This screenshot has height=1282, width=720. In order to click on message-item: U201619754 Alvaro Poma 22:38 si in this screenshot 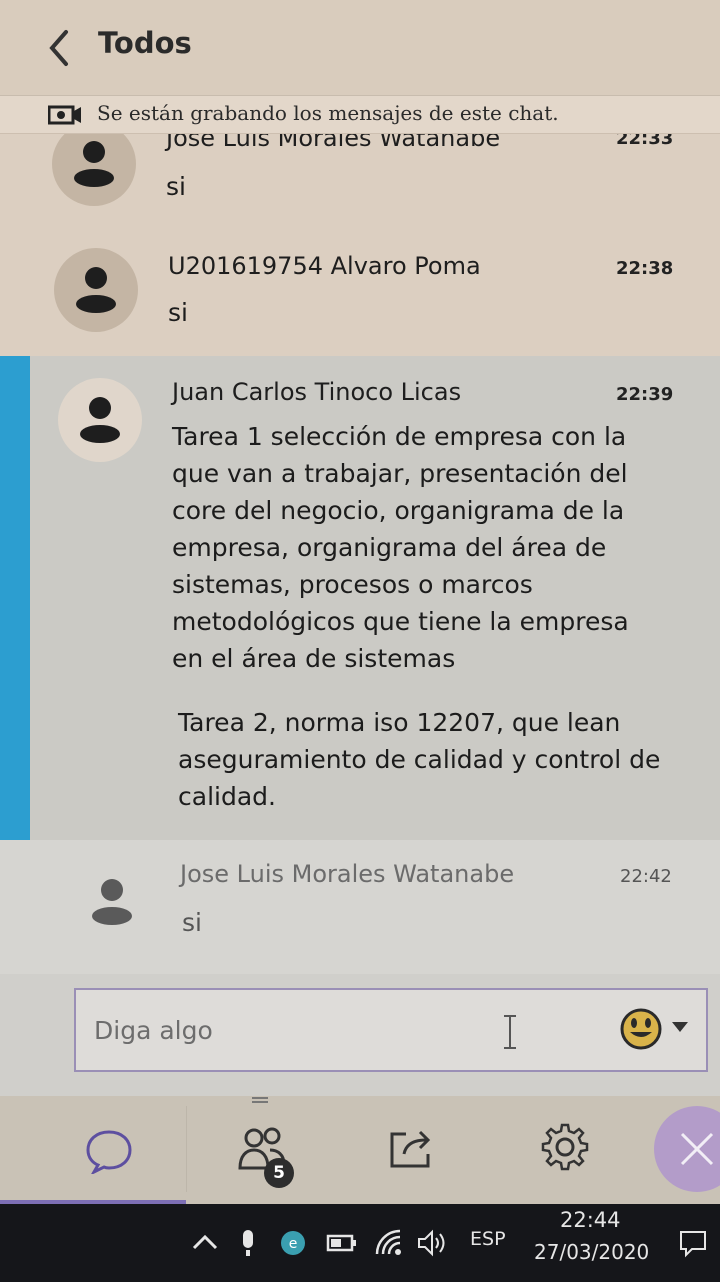, I will do `click(360, 293)`.